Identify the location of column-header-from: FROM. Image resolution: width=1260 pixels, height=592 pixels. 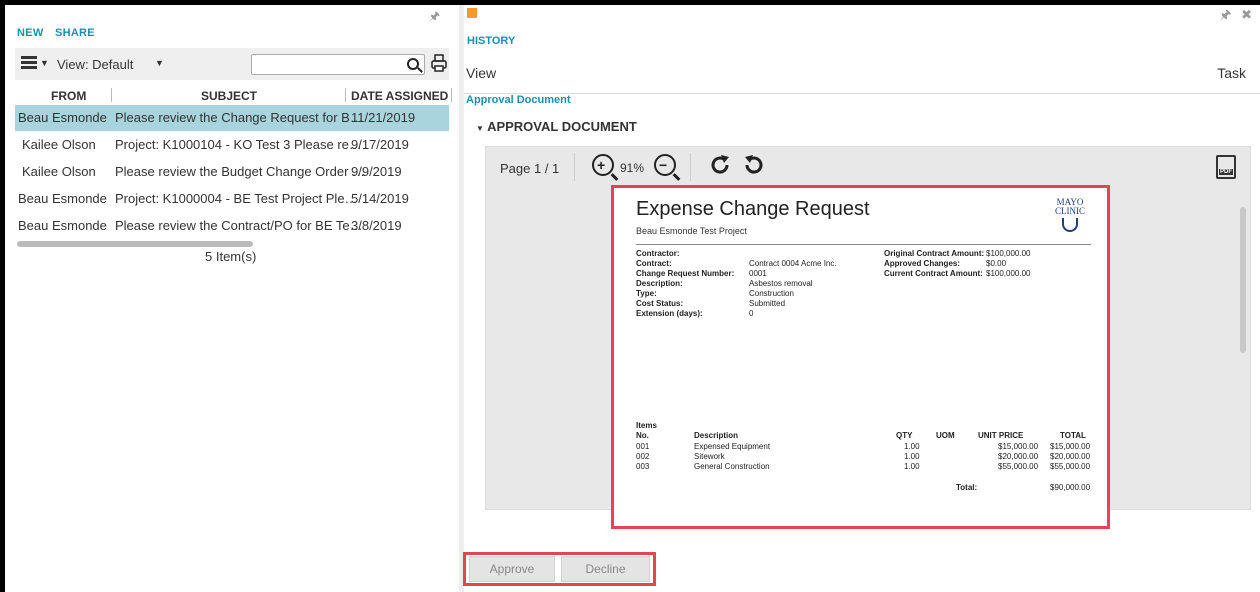
(68, 96).